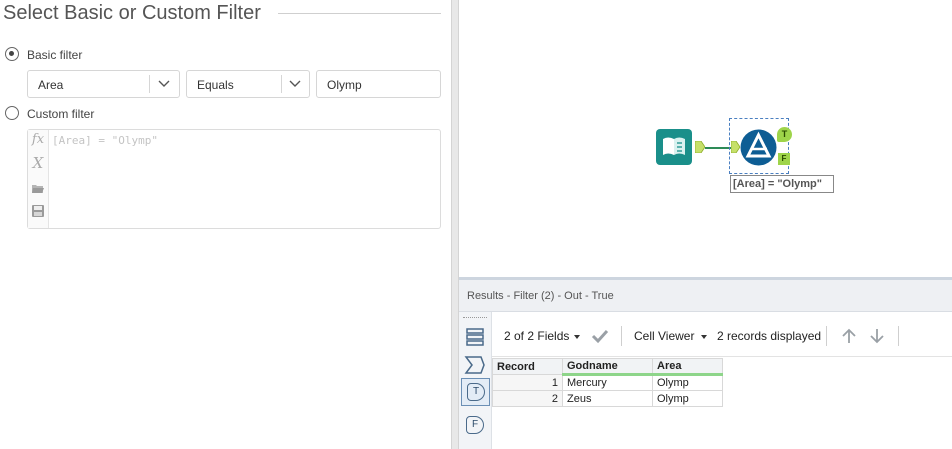  Describe the element at coordinates (784, 159) in the screenshot. I see `false-anchor-icon: F` at that location.